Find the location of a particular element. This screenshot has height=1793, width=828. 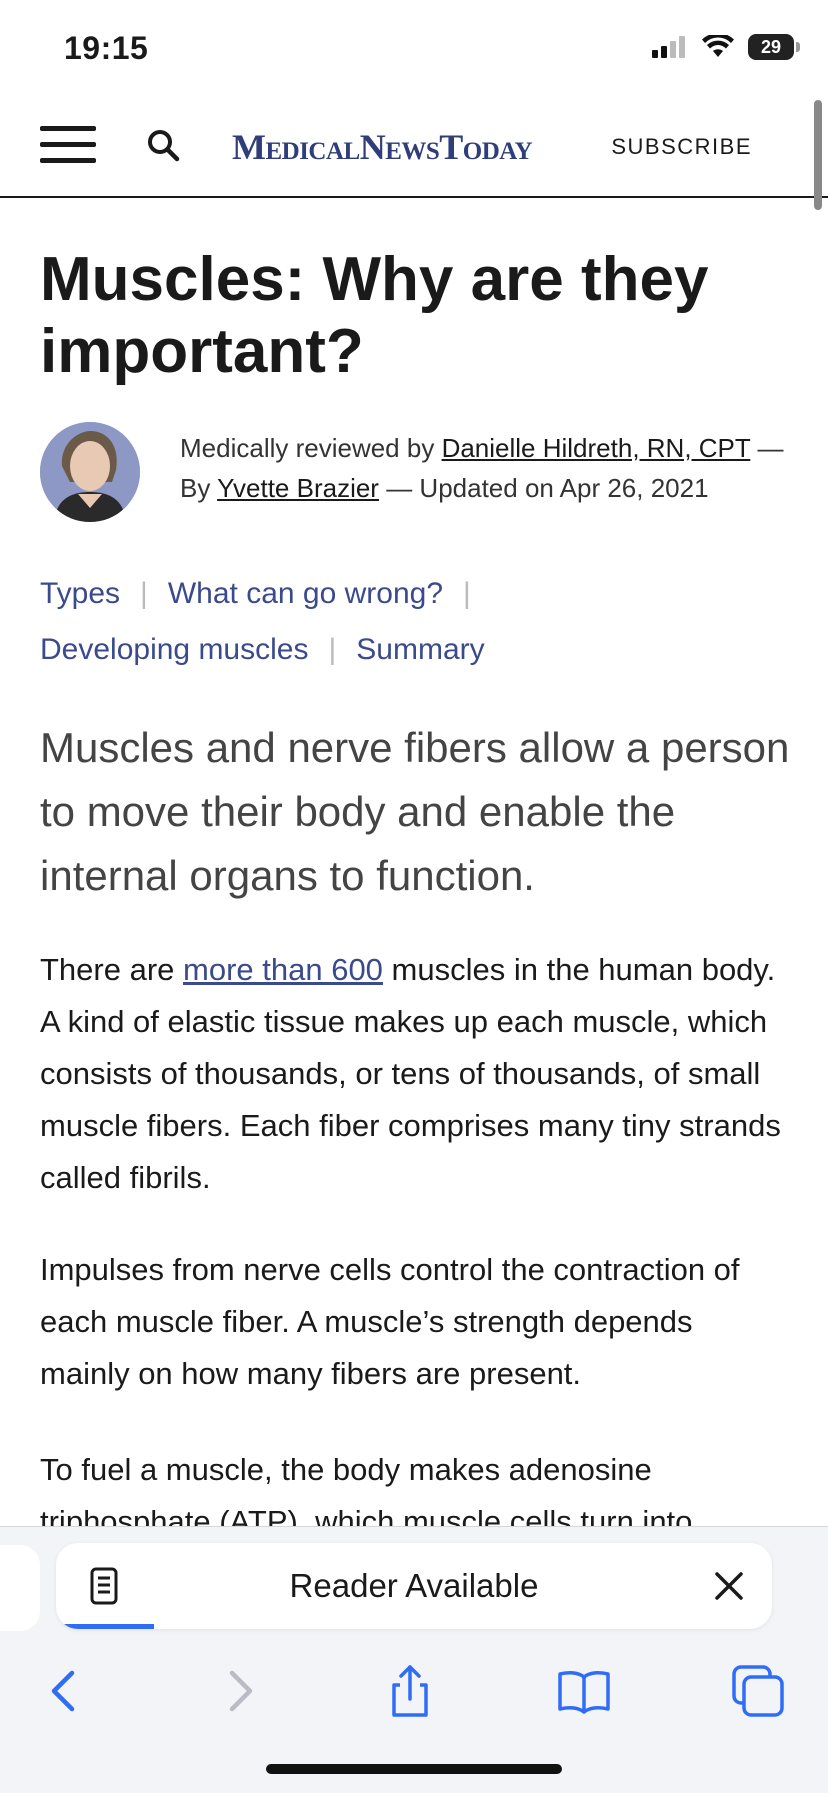

safari-toolbar is located at coordinates (414, 1700).